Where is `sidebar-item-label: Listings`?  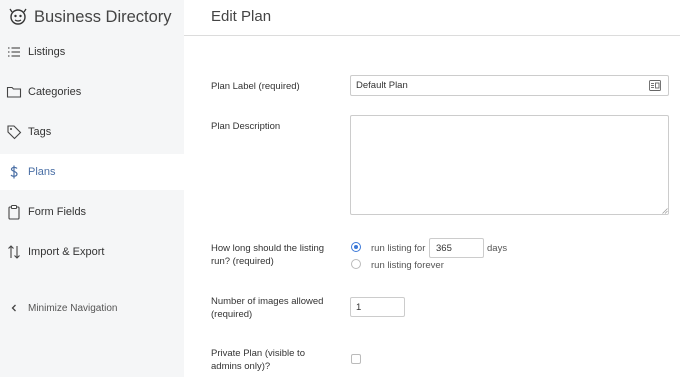
sidebar-item-label: Listings is located at coordinates (47, 52).